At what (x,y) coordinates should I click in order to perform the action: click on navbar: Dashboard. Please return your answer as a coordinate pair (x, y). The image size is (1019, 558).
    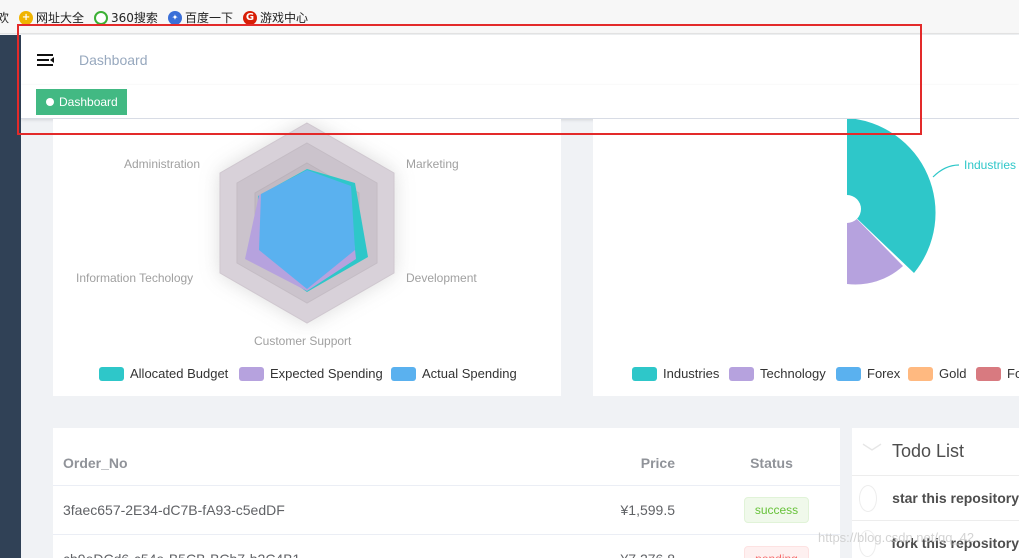
    Looking at the image, I should click on (520, 60).